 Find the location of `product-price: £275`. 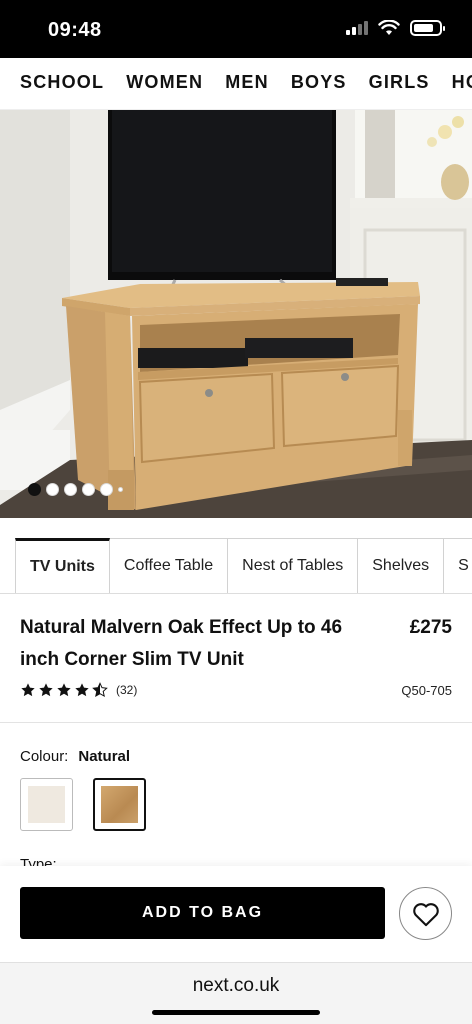

product-price: £275 is located at coordinates (430, 627).